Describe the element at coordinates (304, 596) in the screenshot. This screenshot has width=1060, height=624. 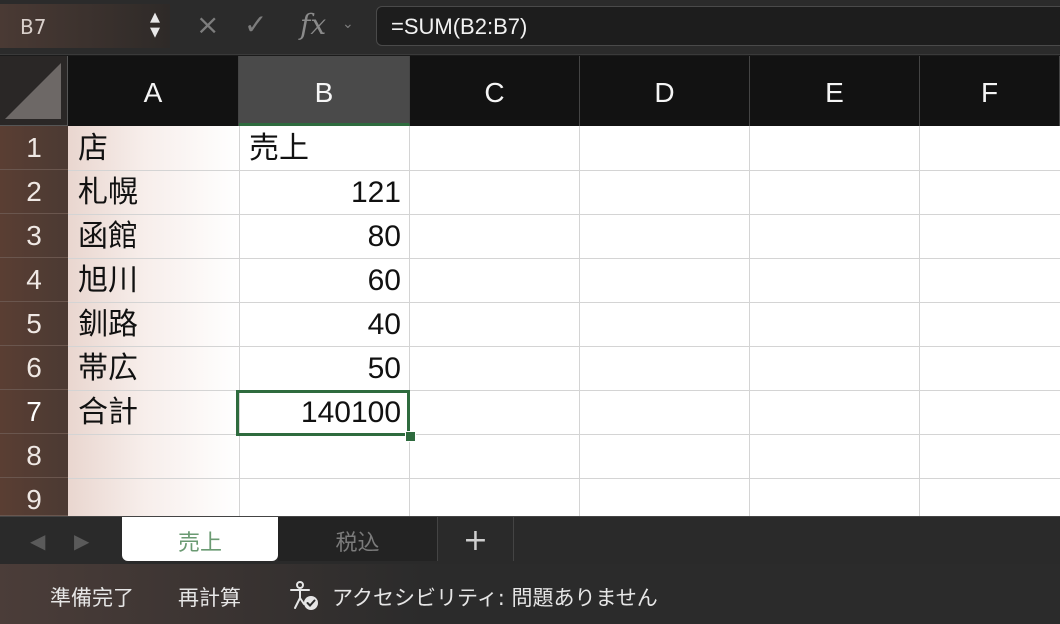
I see `accessibility-check-icon` at that location.